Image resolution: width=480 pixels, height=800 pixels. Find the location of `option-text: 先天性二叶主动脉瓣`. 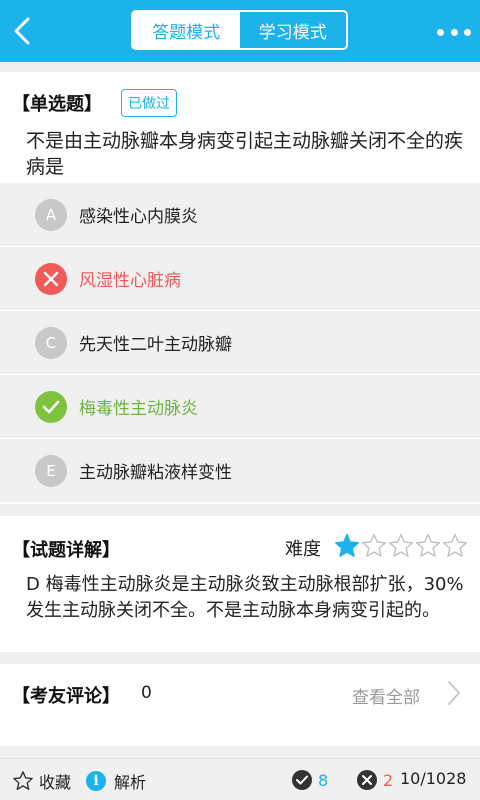

option-text: 先天性二叶主动脉瓣 is located at coordinates (155, 345).